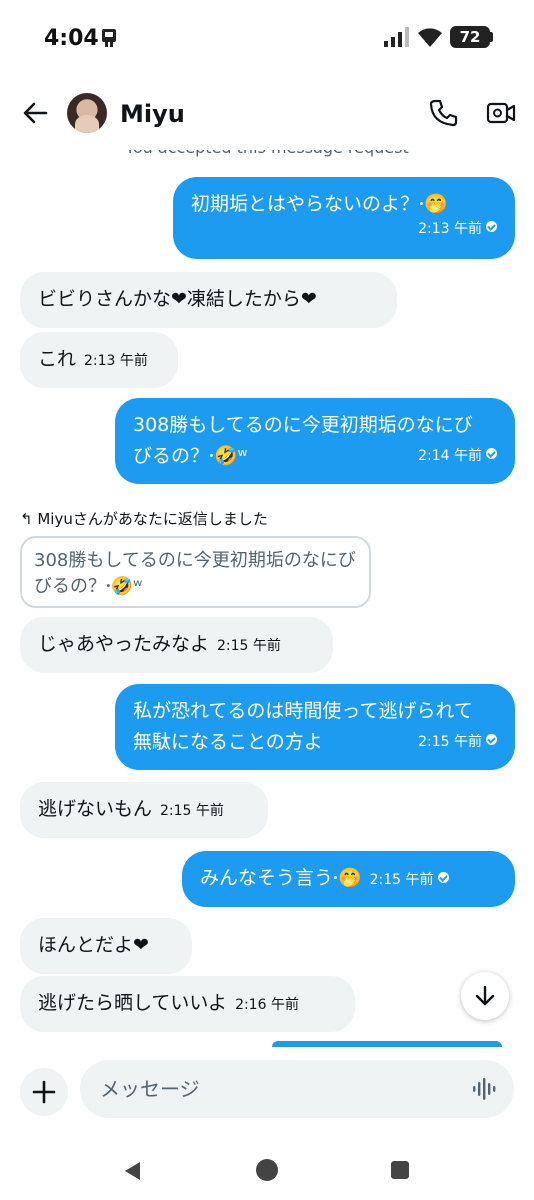 The height and width of the screenshot is (1200, 534). I want to click on message-time: 2:16 午前, so click(267, 1005).